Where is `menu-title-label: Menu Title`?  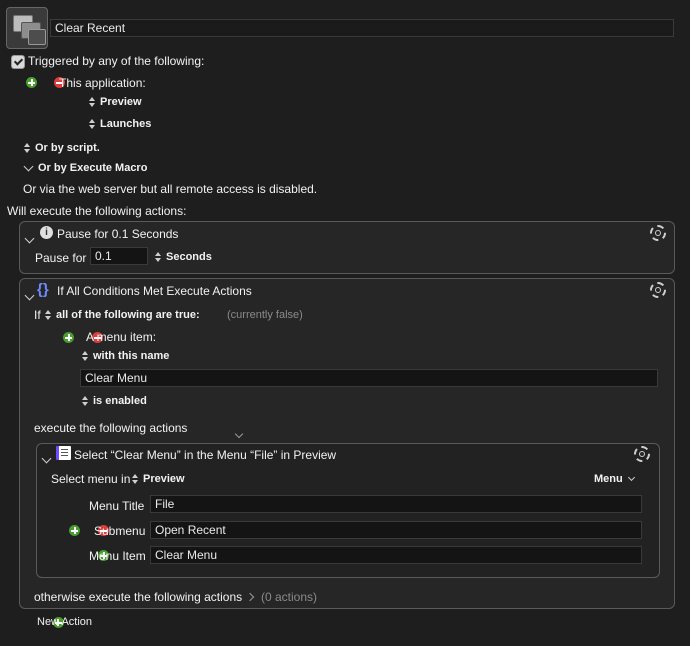 menu-title-label: Menu Title is located at coordinates (117, 506).